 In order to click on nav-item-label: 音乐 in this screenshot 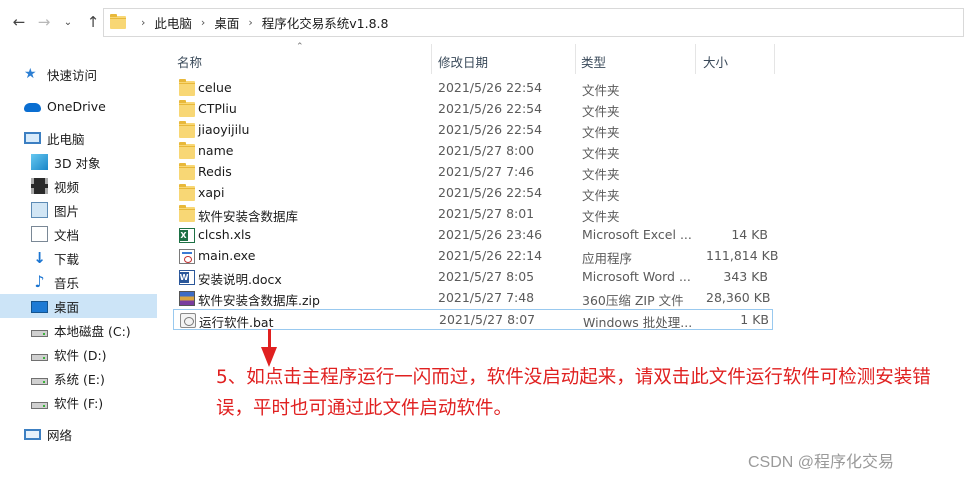, I will do `click(67, 283)`.